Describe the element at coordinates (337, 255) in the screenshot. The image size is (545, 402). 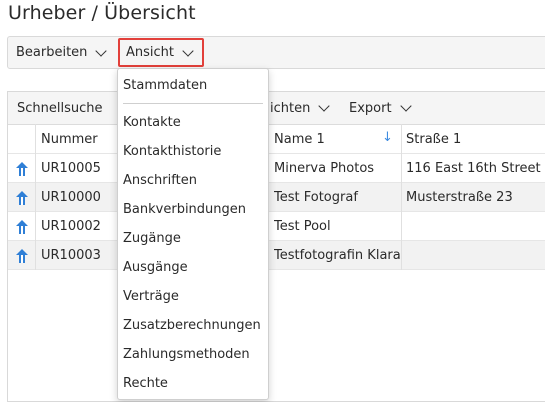
I see `cell-name1: Testfotografin Klara` at that location.